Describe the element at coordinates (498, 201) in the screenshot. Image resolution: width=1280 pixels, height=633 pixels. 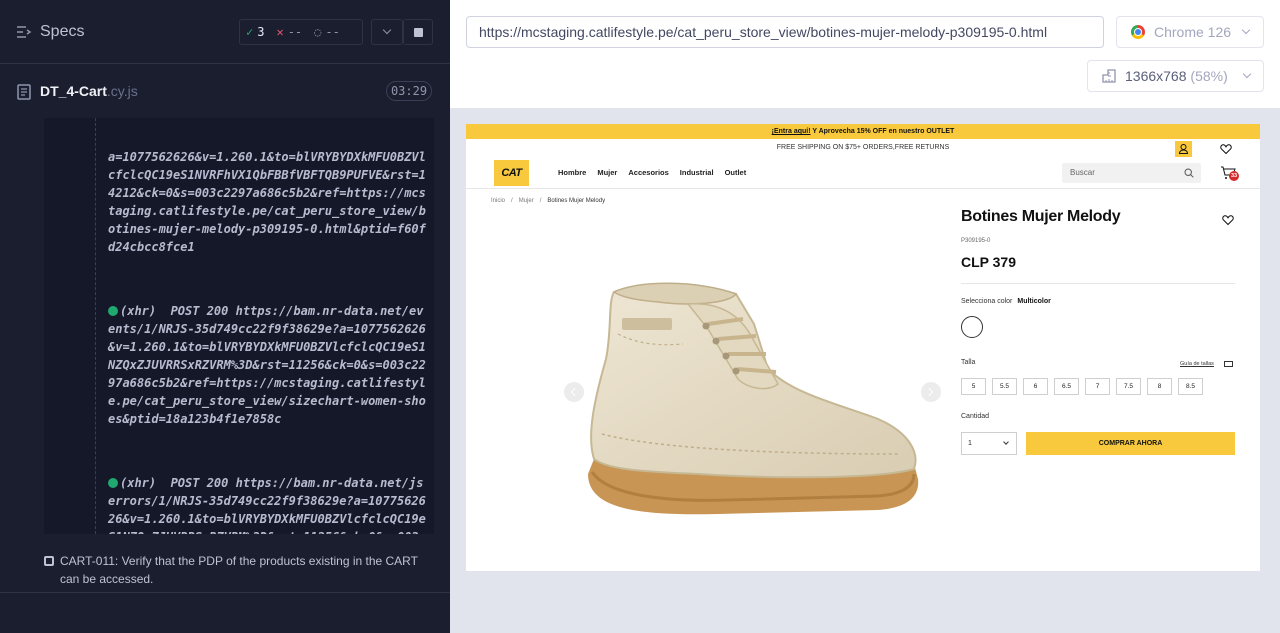
I see `breadcrumb-inicio: Inicio` at that location.